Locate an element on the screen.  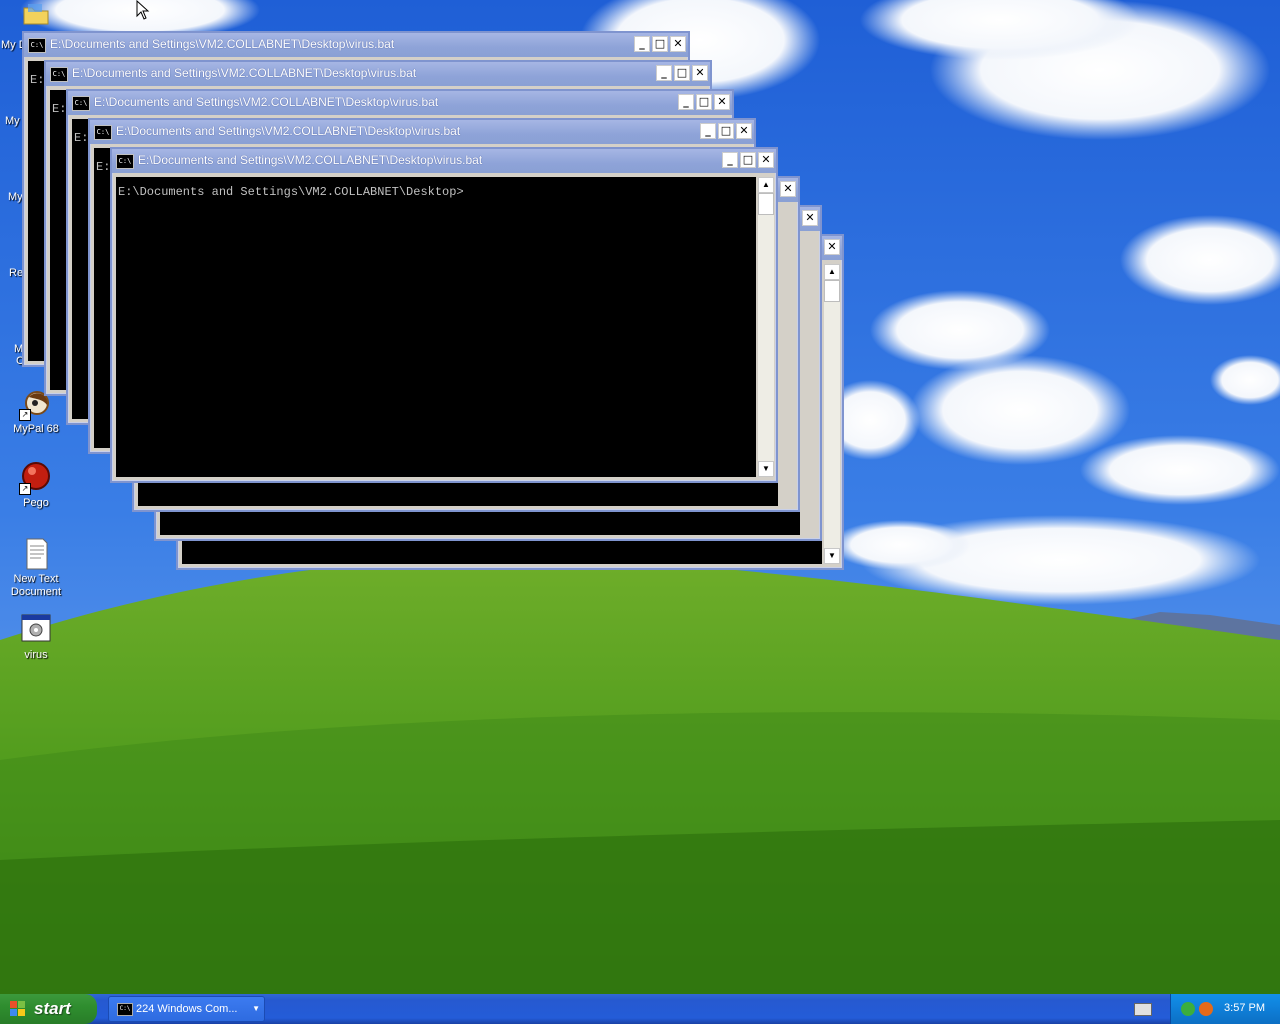
taskbar-group-button: C:\ 224 Windows Com... ▼ is located at coordinates (186, 1009).